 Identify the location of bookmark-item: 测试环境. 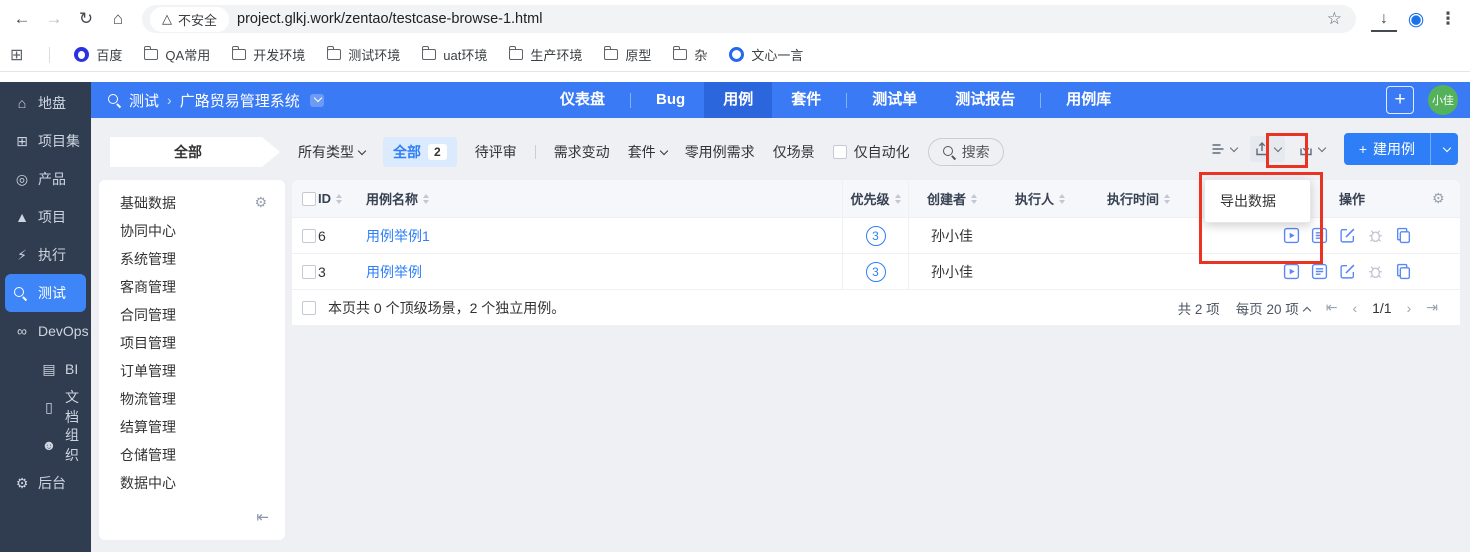
(363, 54).